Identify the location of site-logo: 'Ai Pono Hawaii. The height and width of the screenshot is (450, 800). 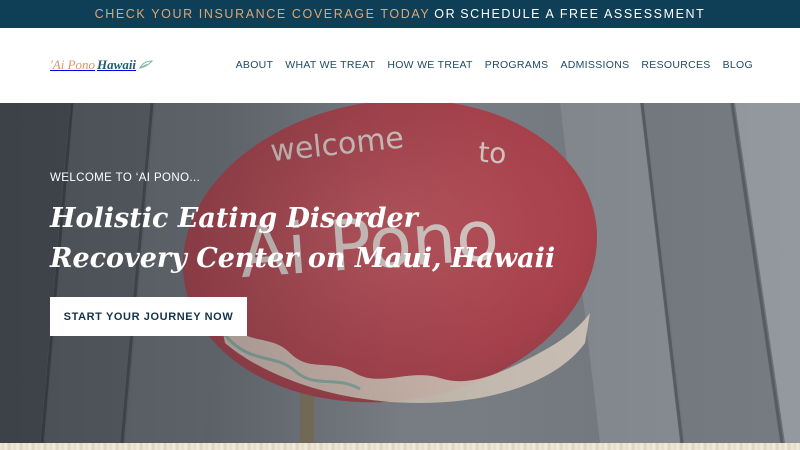
(102, 65).